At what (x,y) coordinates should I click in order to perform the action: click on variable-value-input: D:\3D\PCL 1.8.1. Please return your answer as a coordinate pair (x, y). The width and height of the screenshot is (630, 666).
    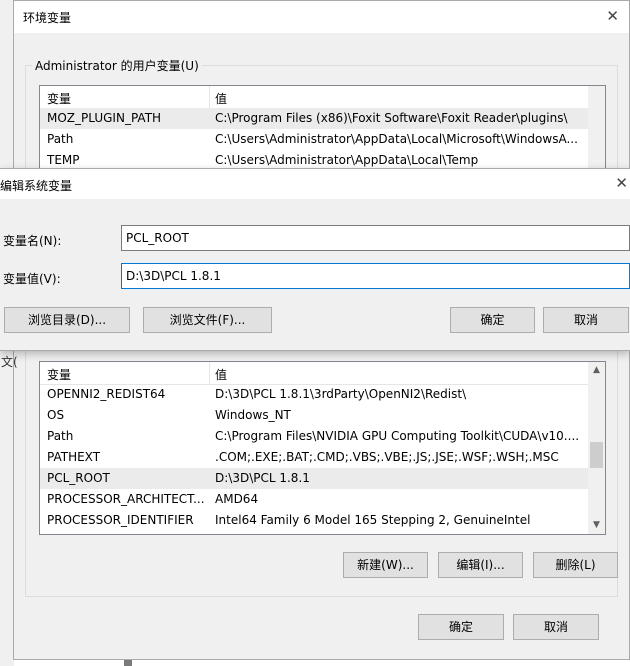
    Looking at the image, I should click on (375, 276).